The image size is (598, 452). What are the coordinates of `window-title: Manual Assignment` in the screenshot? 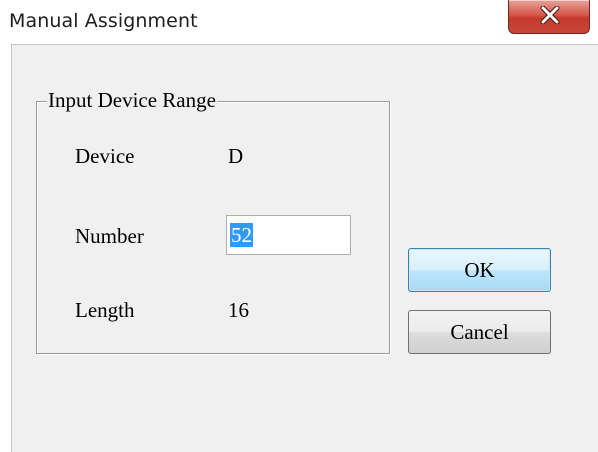 It's located at (103, 21).